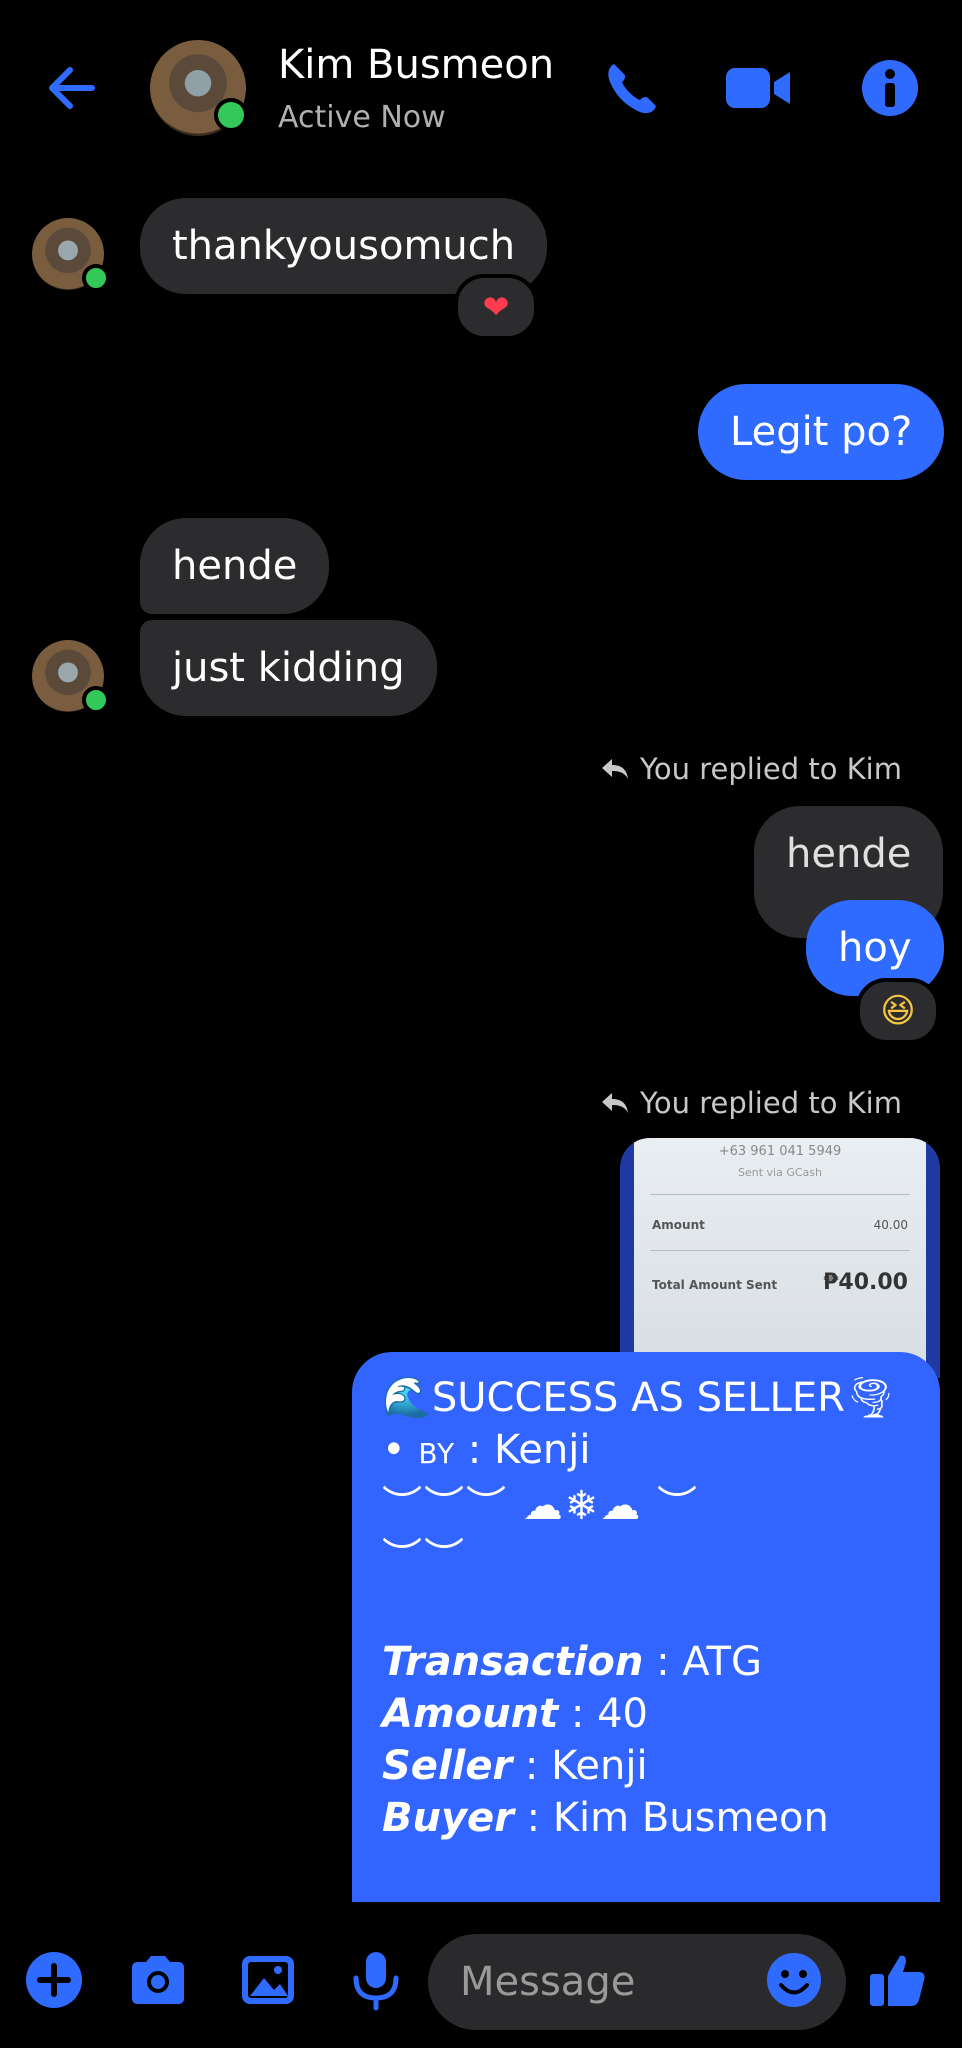 The width and height of the screenshot is (962, 2048). Describe the element at coordinates (447, 1766) in the screenshot. I see `seller-label: Seller` at that location.